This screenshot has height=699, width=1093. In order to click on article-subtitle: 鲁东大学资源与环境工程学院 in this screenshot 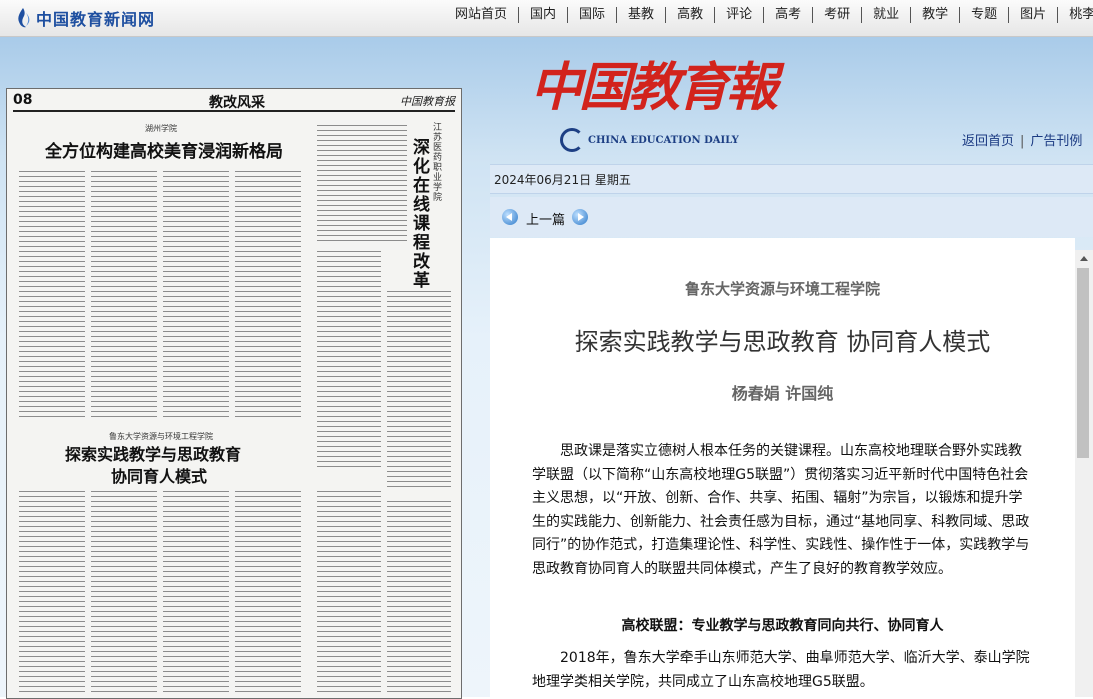, I will do `click(782, 289)`.